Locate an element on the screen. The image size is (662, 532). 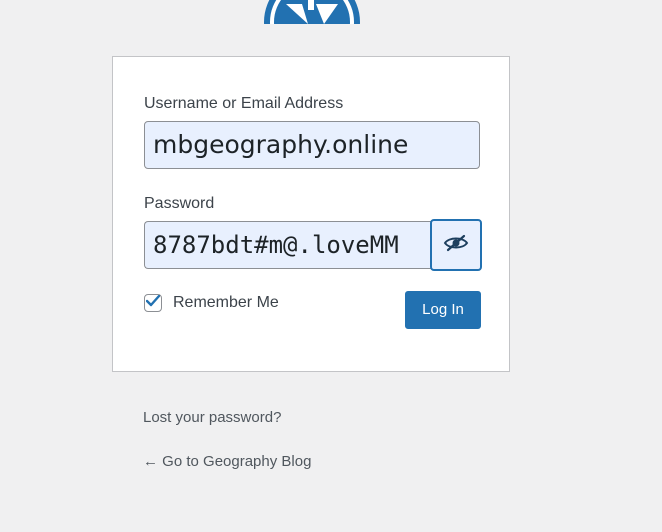
wordpress-logo-icon is located at coordinates (312, 12).